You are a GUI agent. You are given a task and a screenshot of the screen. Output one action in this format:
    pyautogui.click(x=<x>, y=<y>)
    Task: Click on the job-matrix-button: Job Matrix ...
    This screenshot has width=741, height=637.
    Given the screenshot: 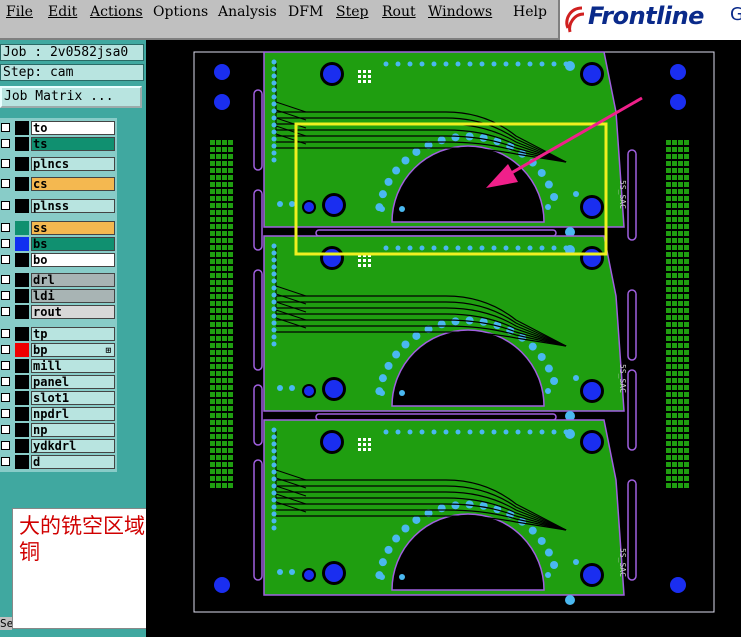 What is the action you would take?
    pyautogui.click(x=71, y=97)
    